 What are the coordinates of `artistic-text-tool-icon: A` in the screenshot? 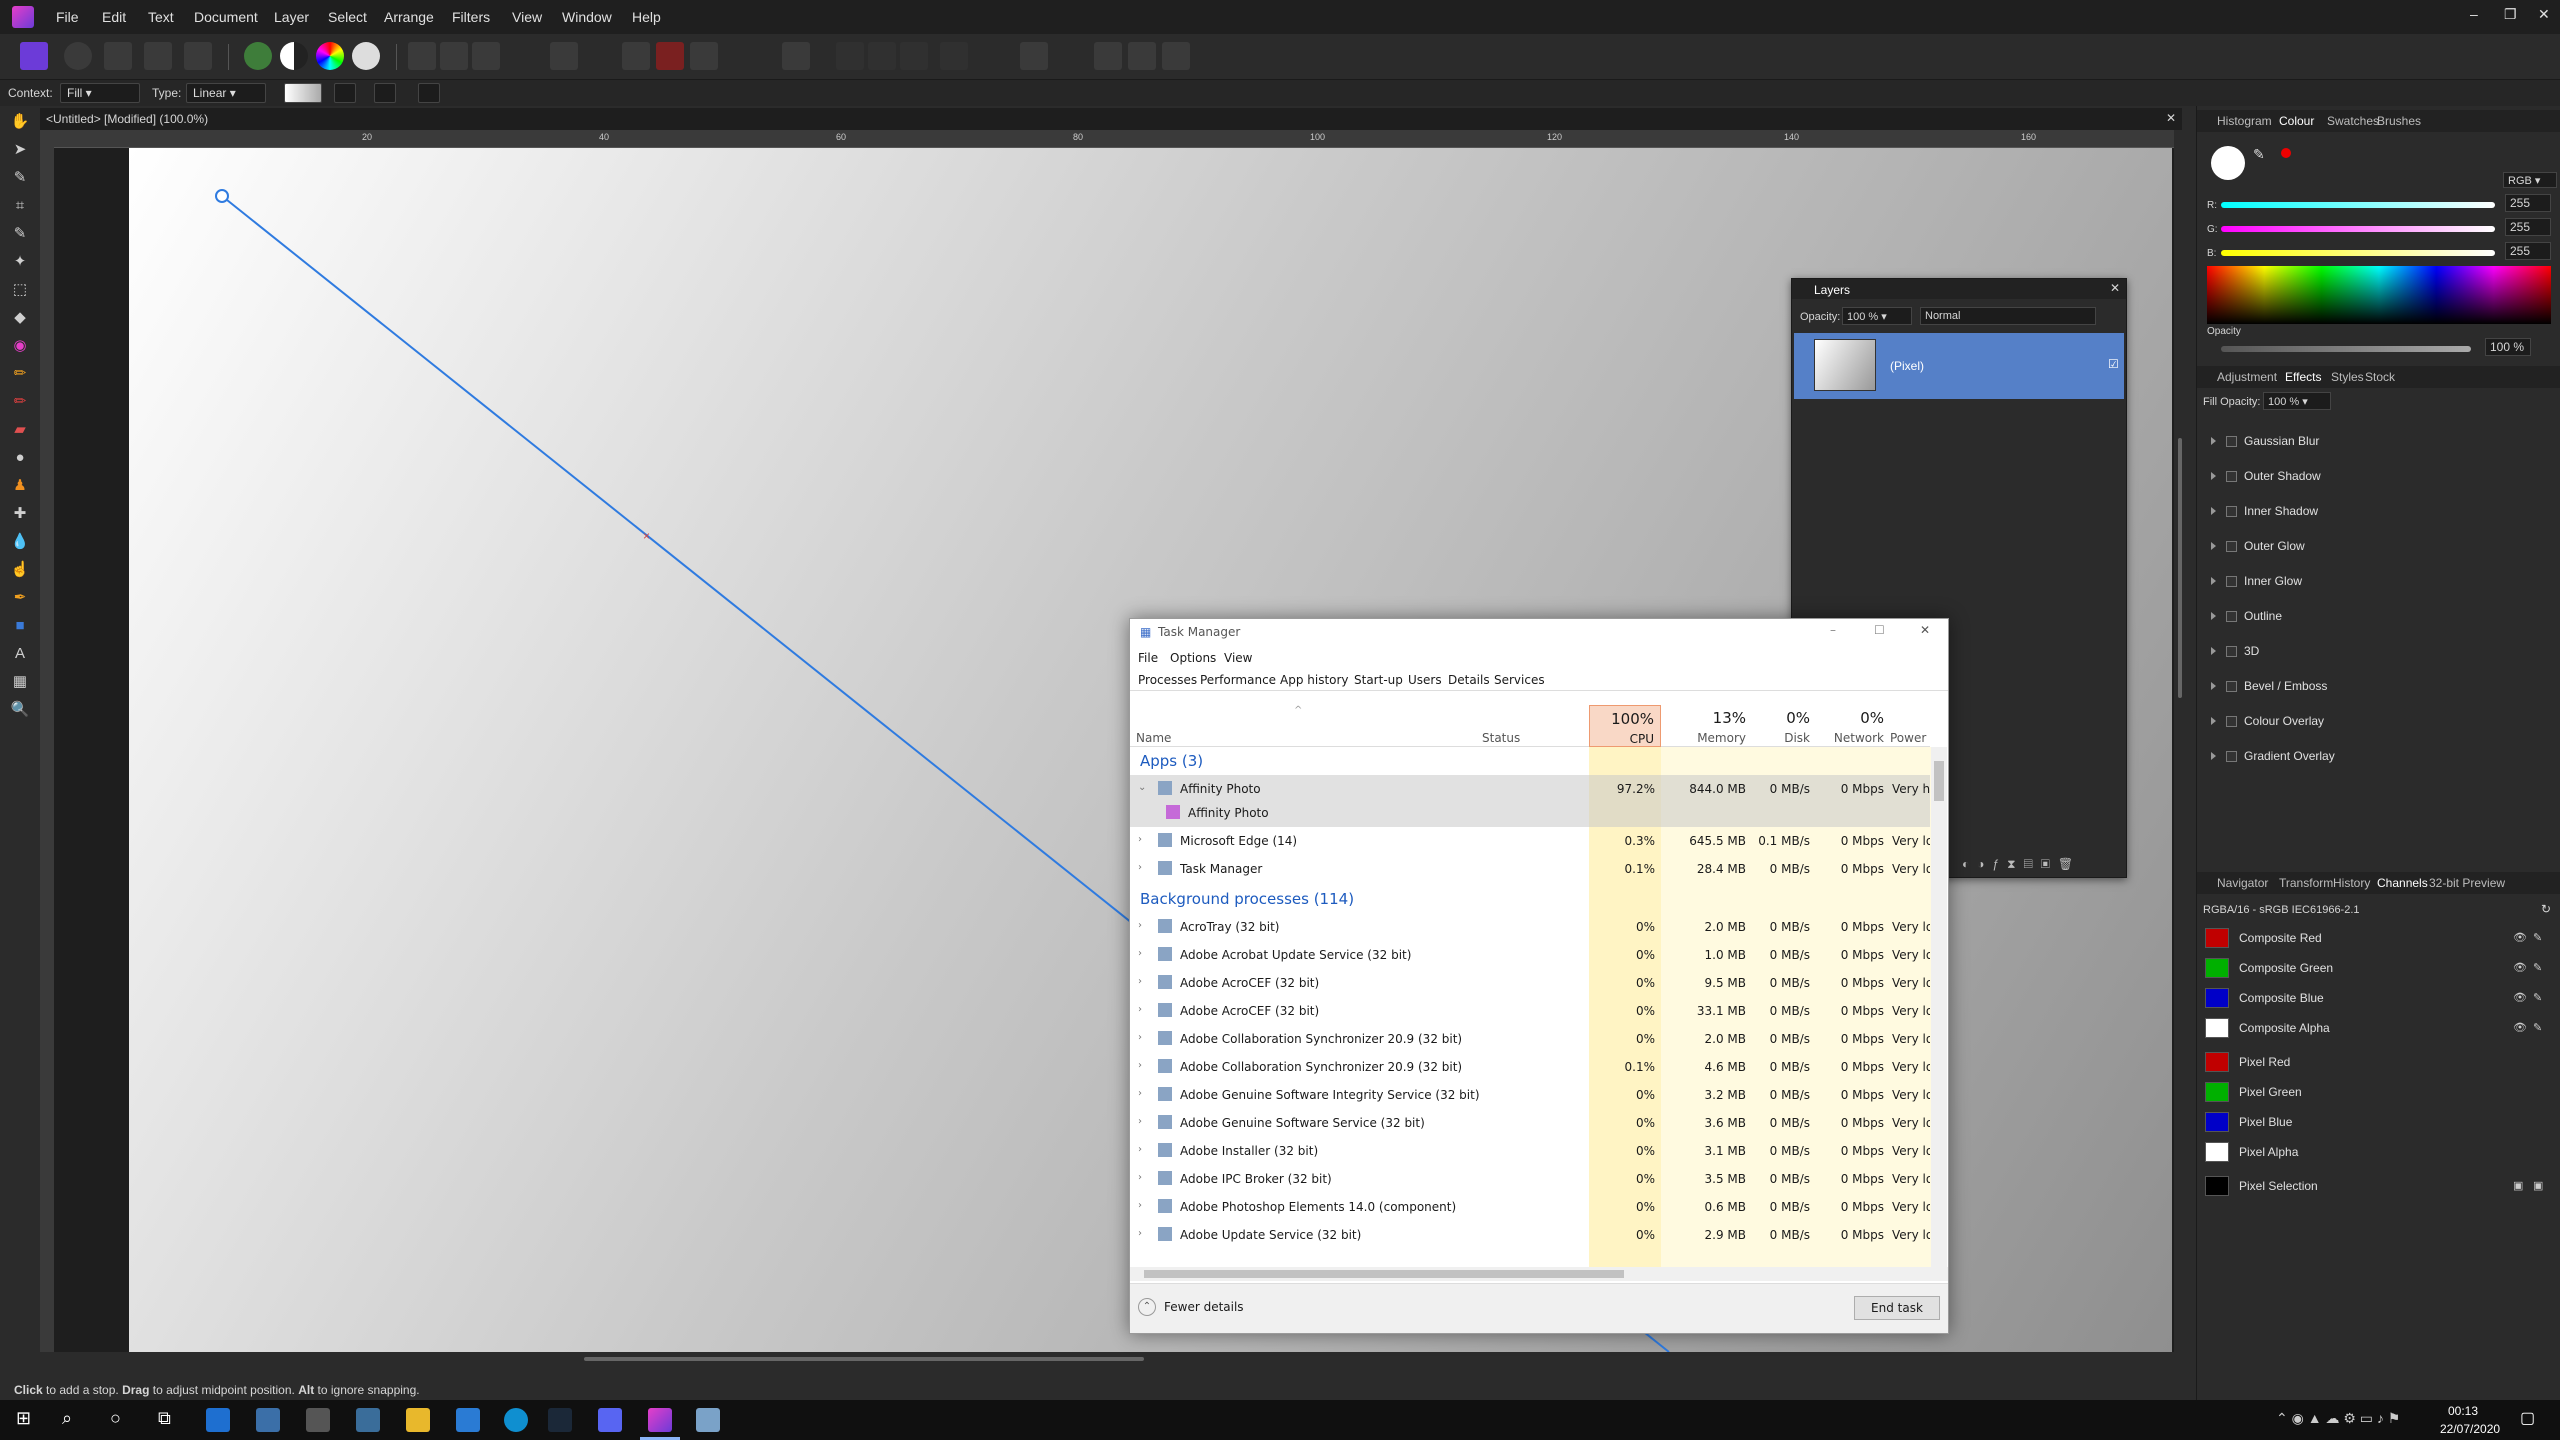 It's located at (20, 654).